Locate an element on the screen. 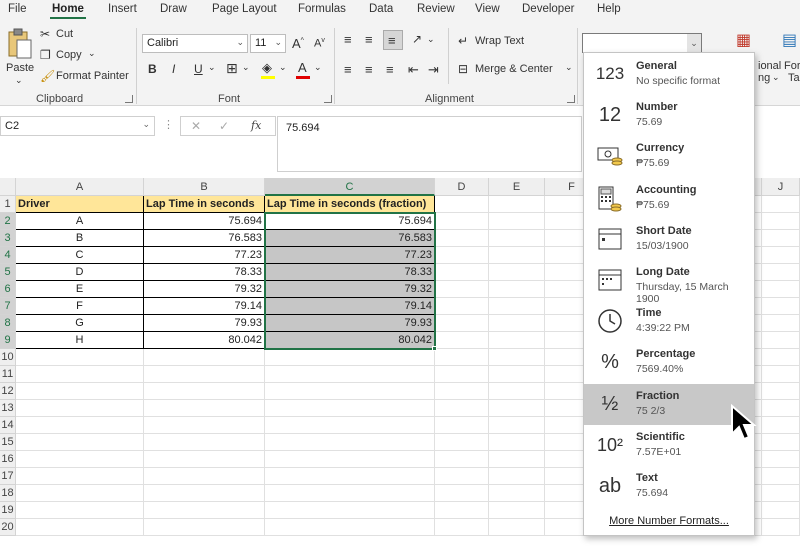 This screenshot has width=800, height=557. format-option-text: ab Text 75.694 is located at coordinates (669, 486).